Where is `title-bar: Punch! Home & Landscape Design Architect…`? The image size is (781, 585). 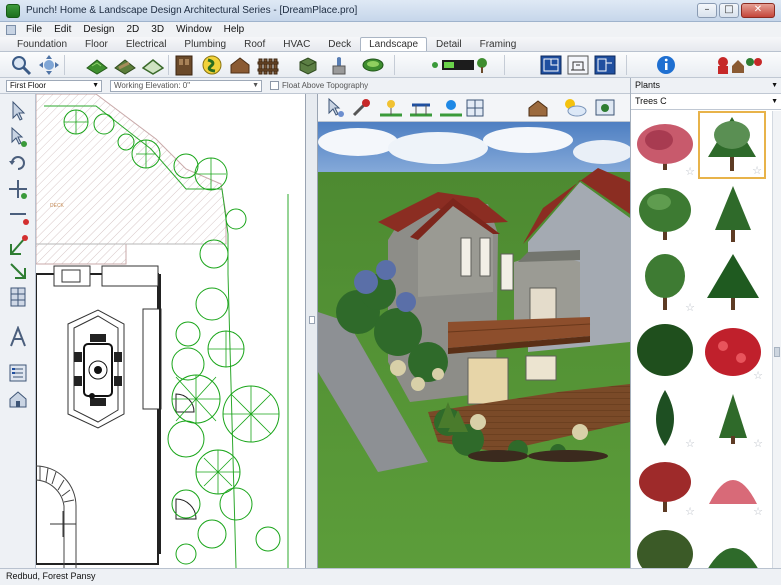 title-bar: Punch! Home & Landscape Design Architect… is located at coordinates (390, 11).